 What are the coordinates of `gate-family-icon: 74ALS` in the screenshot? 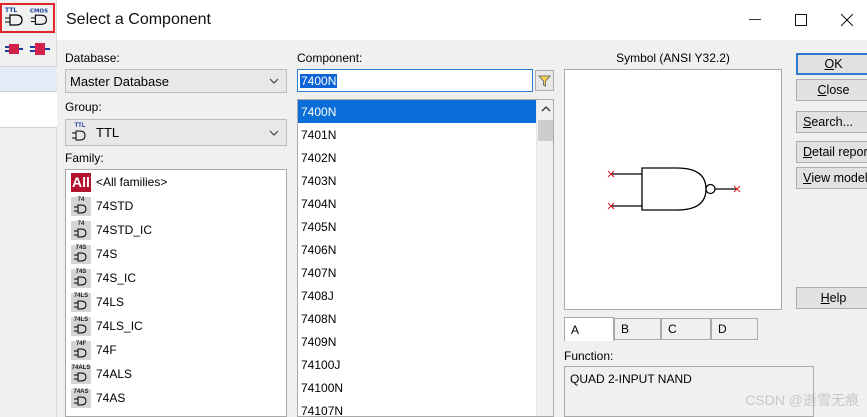 It's located at (81, 374).